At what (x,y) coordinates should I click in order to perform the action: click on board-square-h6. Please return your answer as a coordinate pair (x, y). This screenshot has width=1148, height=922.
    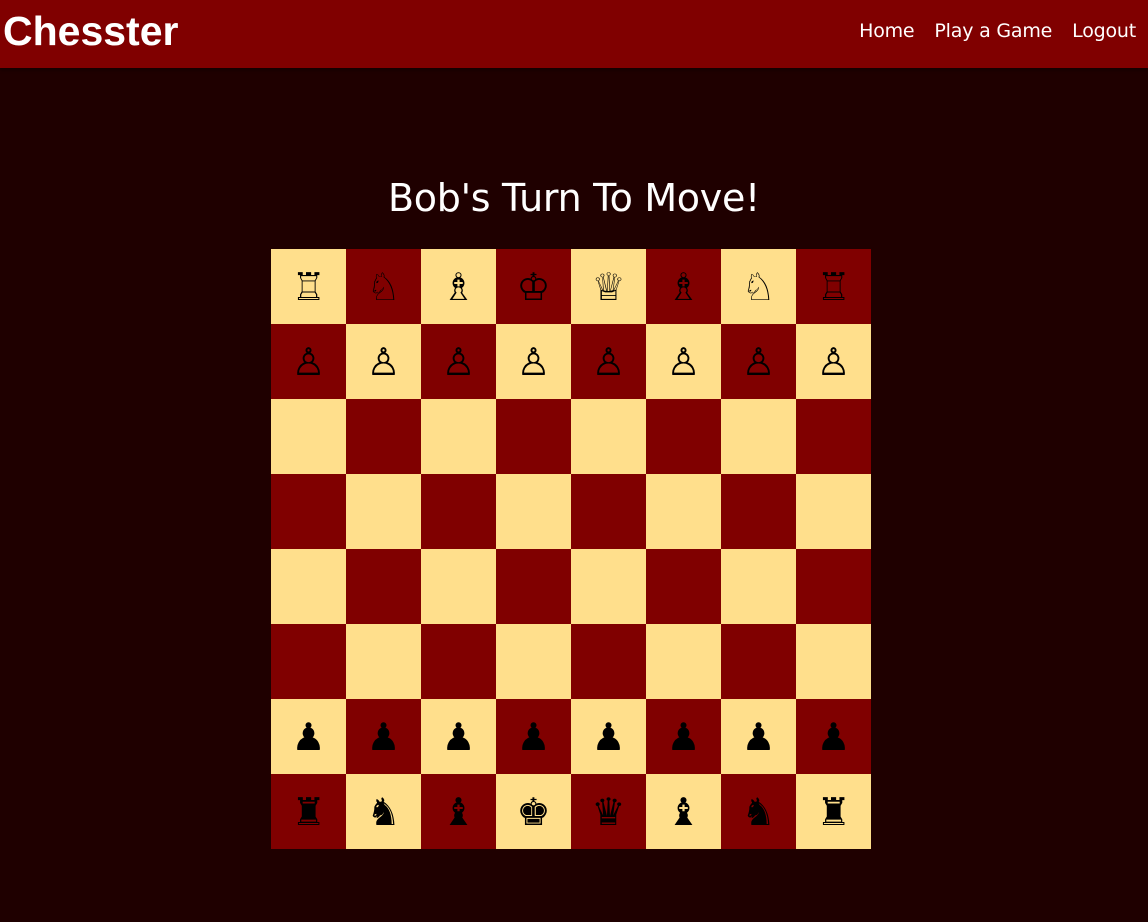
    Looking at the image, I should click on (833, 436).